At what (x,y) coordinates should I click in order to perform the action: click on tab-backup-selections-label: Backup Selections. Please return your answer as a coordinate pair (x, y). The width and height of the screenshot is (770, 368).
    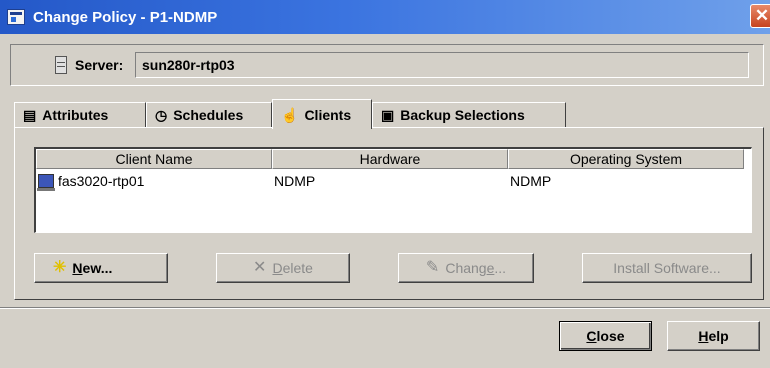
    Looking at the image, I should click on (462, 115).